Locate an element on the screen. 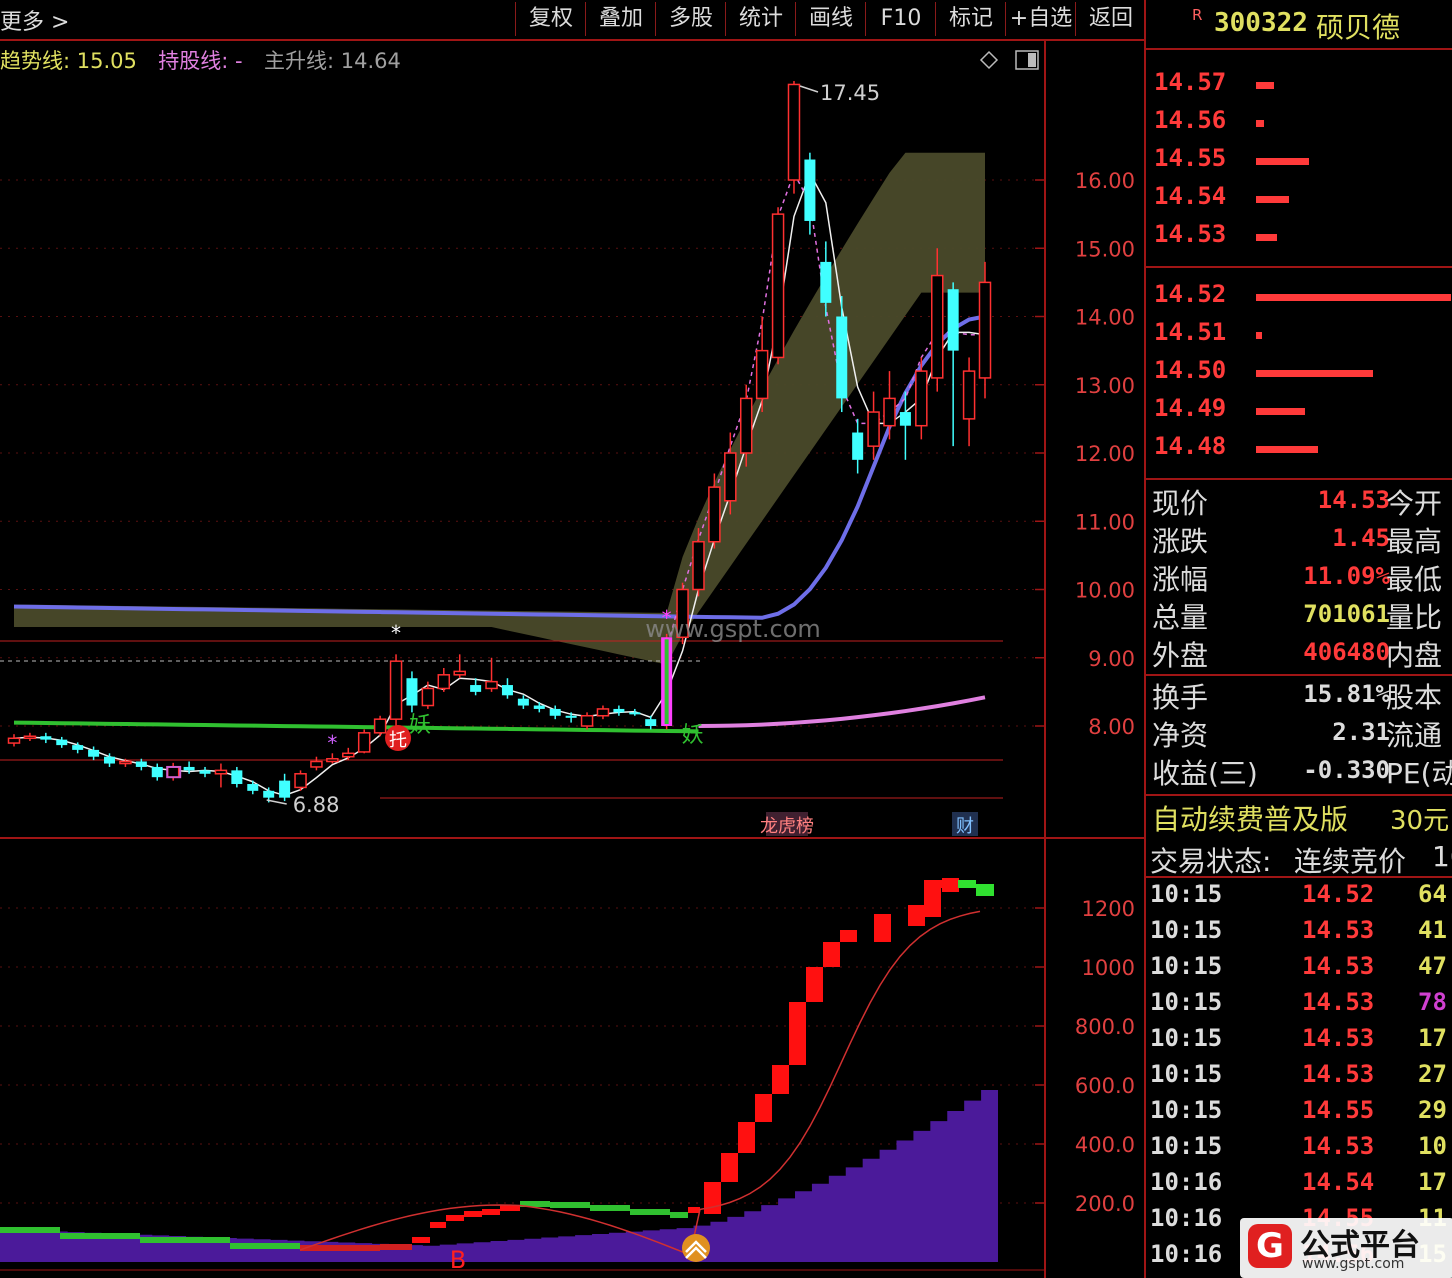 This screenshot has width=1452, height=1278. finance-badge-label: 财 is located at coordinates (965, 826).